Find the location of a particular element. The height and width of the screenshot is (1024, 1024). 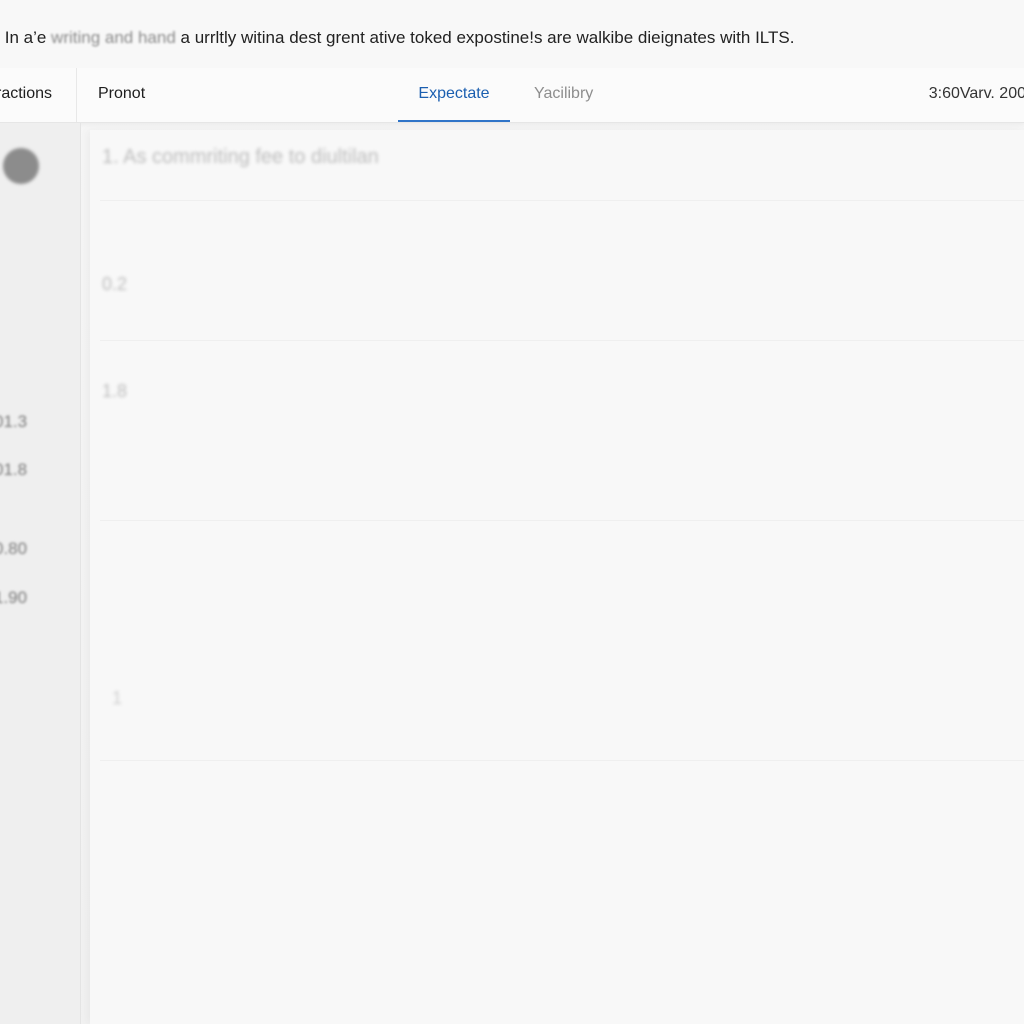

content-value: 1 is located at coordinates (117, 698).